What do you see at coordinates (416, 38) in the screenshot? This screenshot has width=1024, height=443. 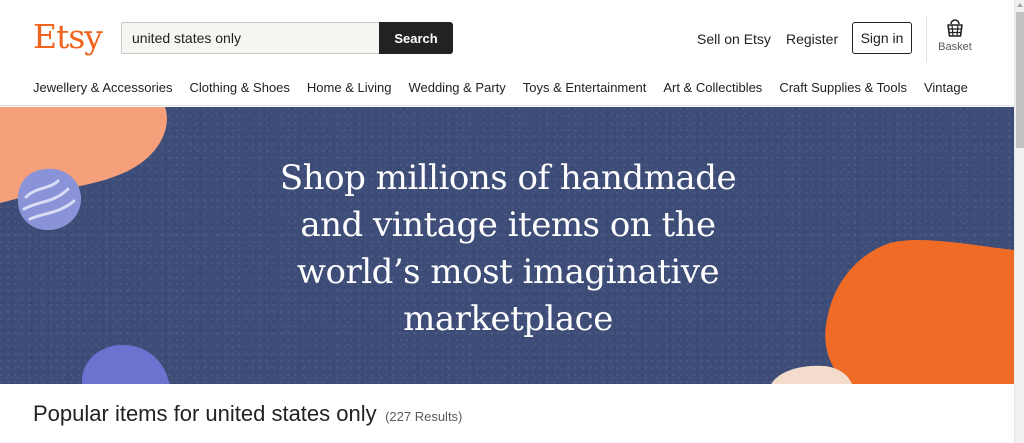 I see `search-button: Search` at bounding box center [416, 38].